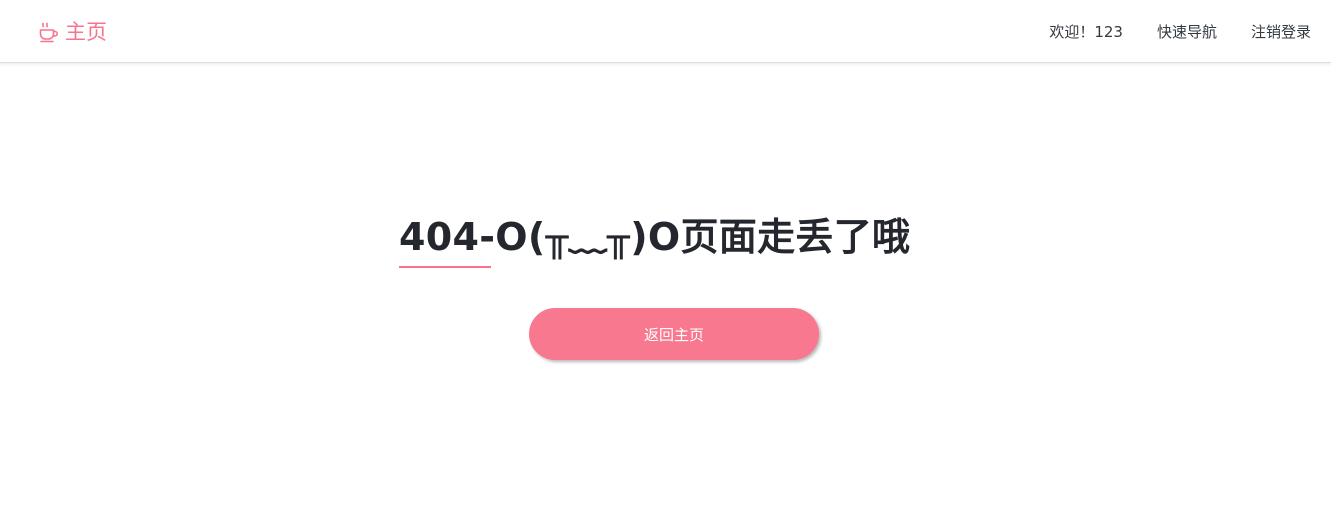 This screenshot has width=1331, height=525. I want to click on title-underline, so click(445, 267).